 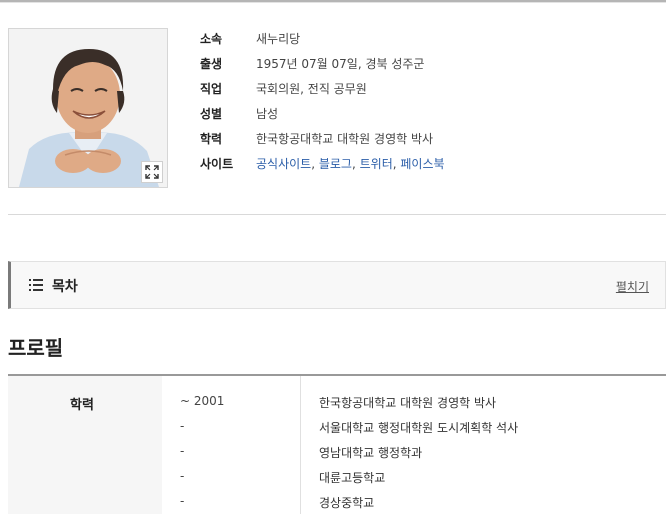 I want to click on info-row-education: 학력 한국항공대학교 대학원 경영학 박사, so click(x=322, y=138).